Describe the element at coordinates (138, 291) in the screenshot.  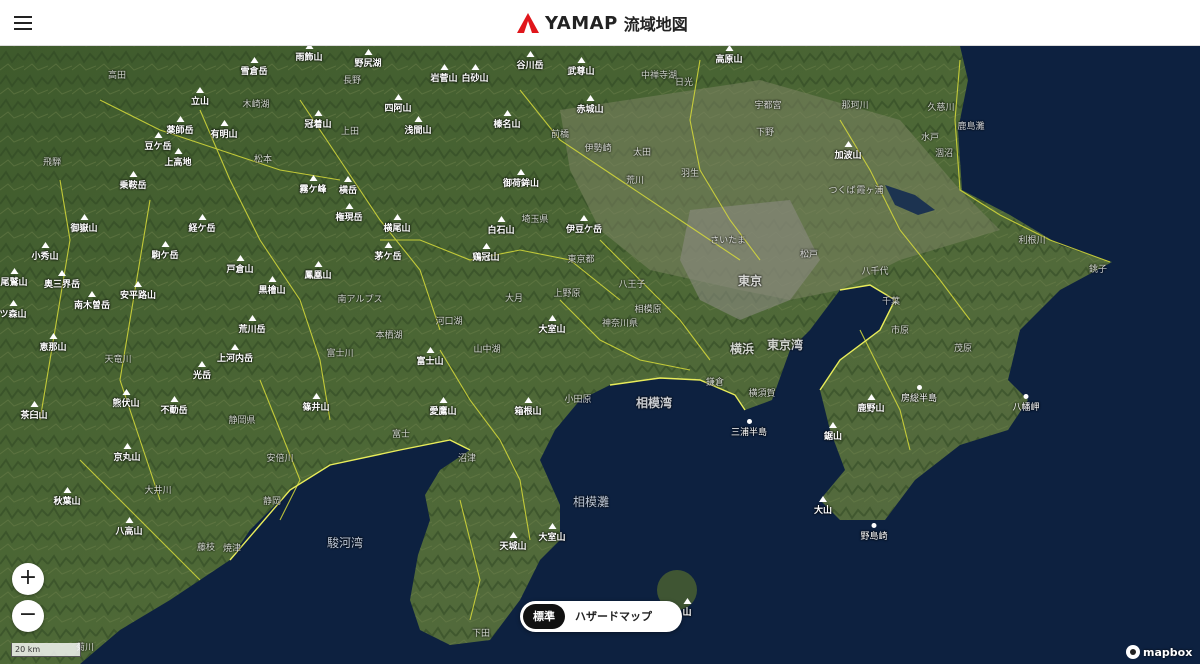
I see `peak-label: 安平路山` at that location.